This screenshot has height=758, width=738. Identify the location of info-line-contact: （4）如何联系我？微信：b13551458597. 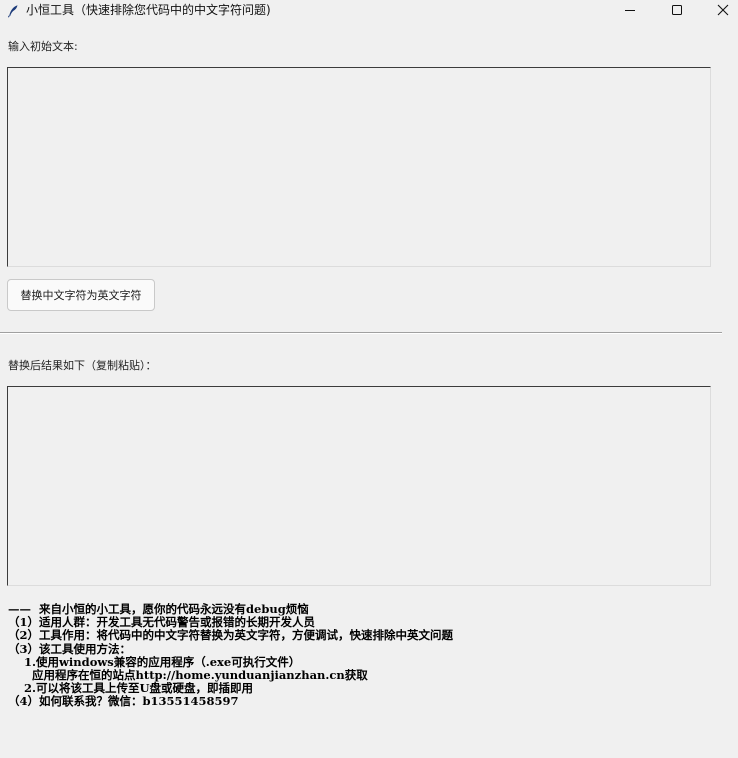
(123, 701).